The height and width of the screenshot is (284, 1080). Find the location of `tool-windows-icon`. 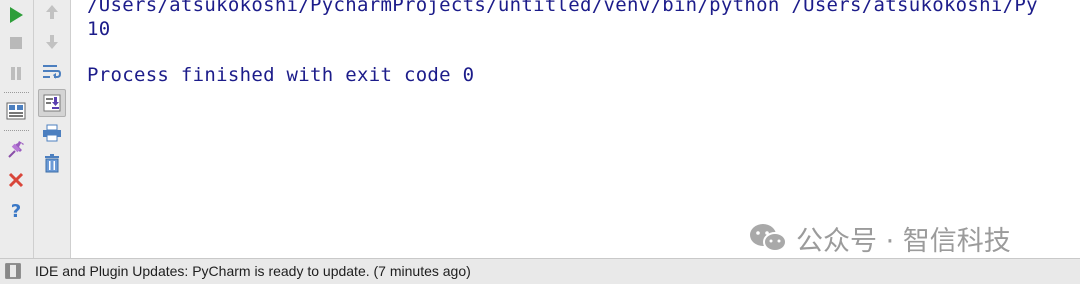

tool-windows-icon is located at coordinates (13, 271).